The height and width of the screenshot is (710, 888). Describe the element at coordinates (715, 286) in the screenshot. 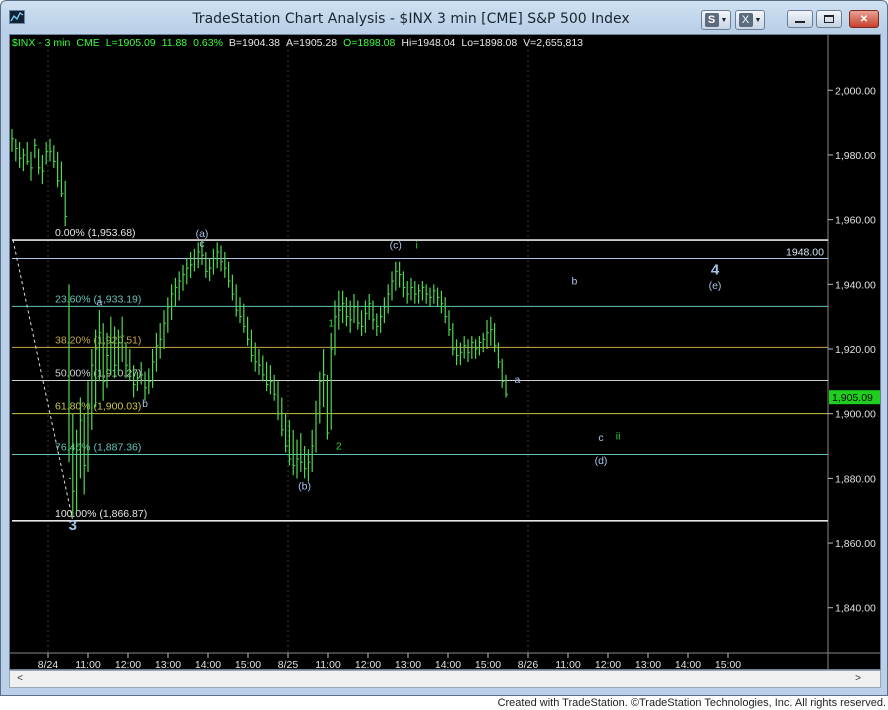

I see `wave-label: (e)` at that location.